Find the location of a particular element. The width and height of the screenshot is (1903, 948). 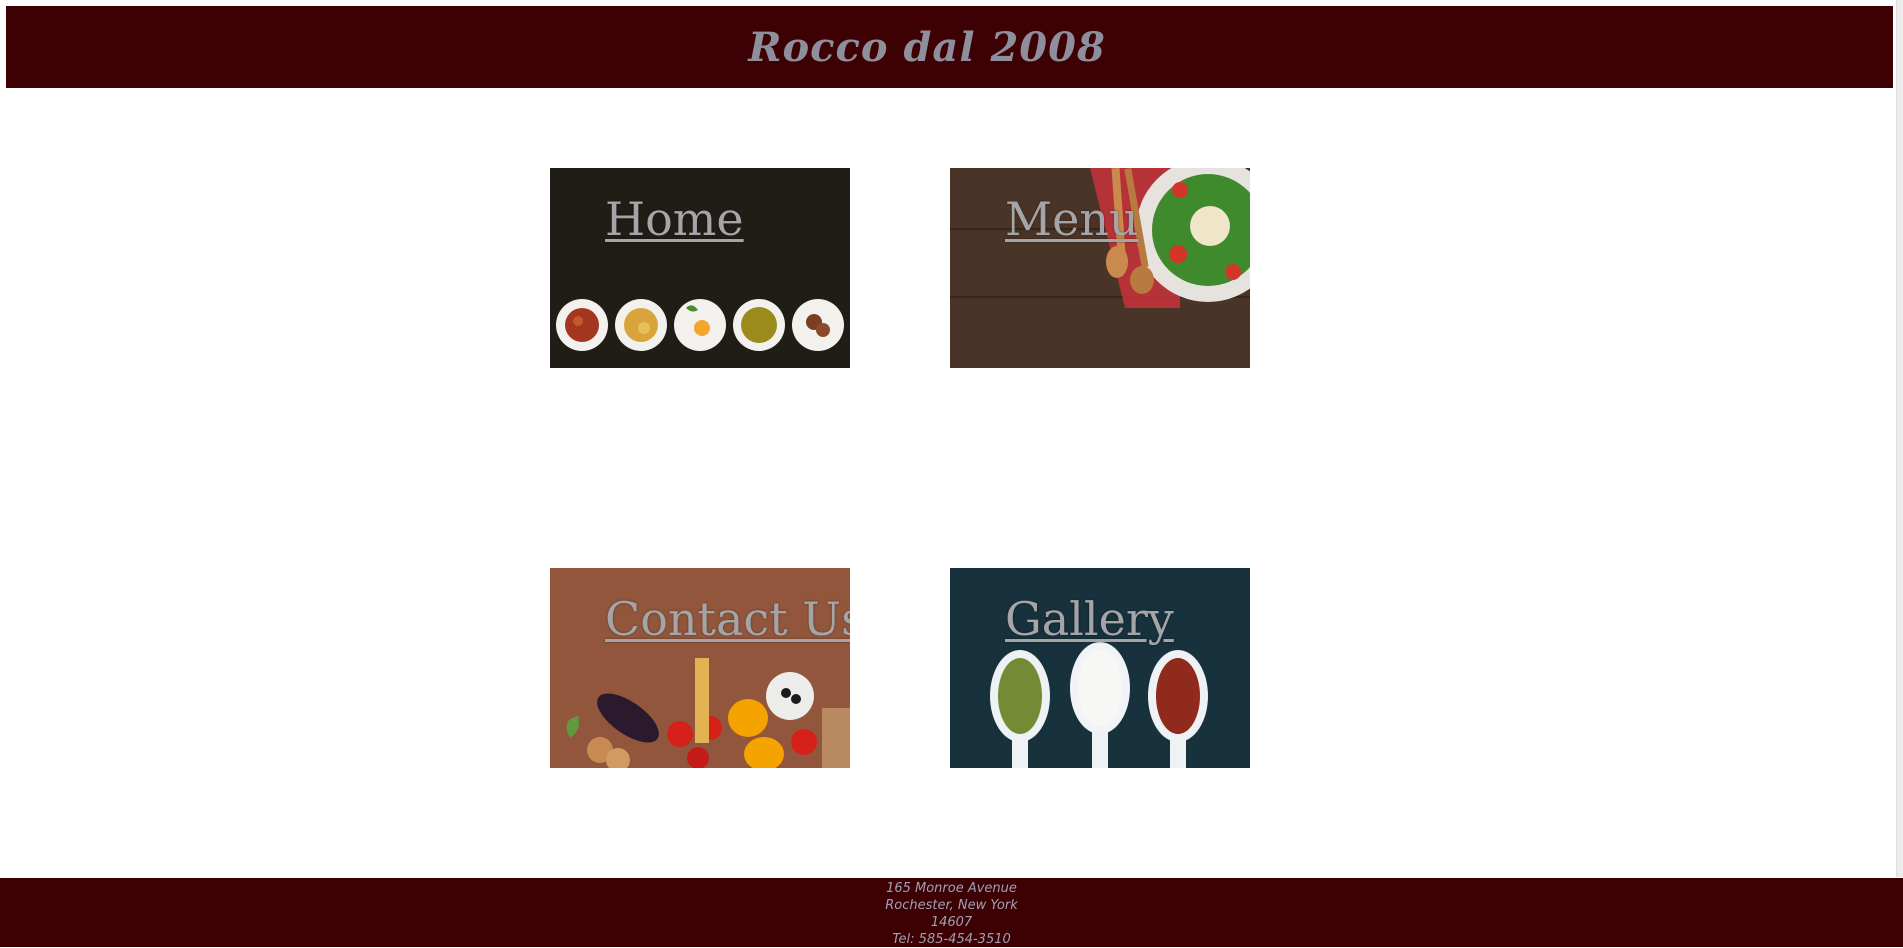

tile-label-home: Home is located at coordinates (674, 219).